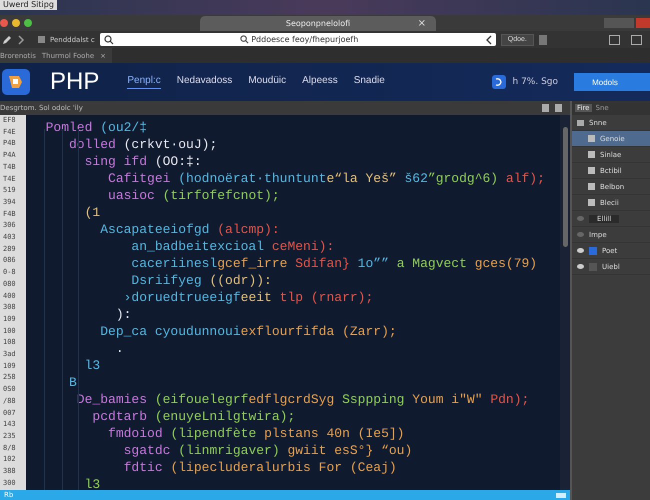 The height and width of the screenshot is (500, 650). I want to click on code-token: plstans 40n (Ie5]), so click(334, 433).